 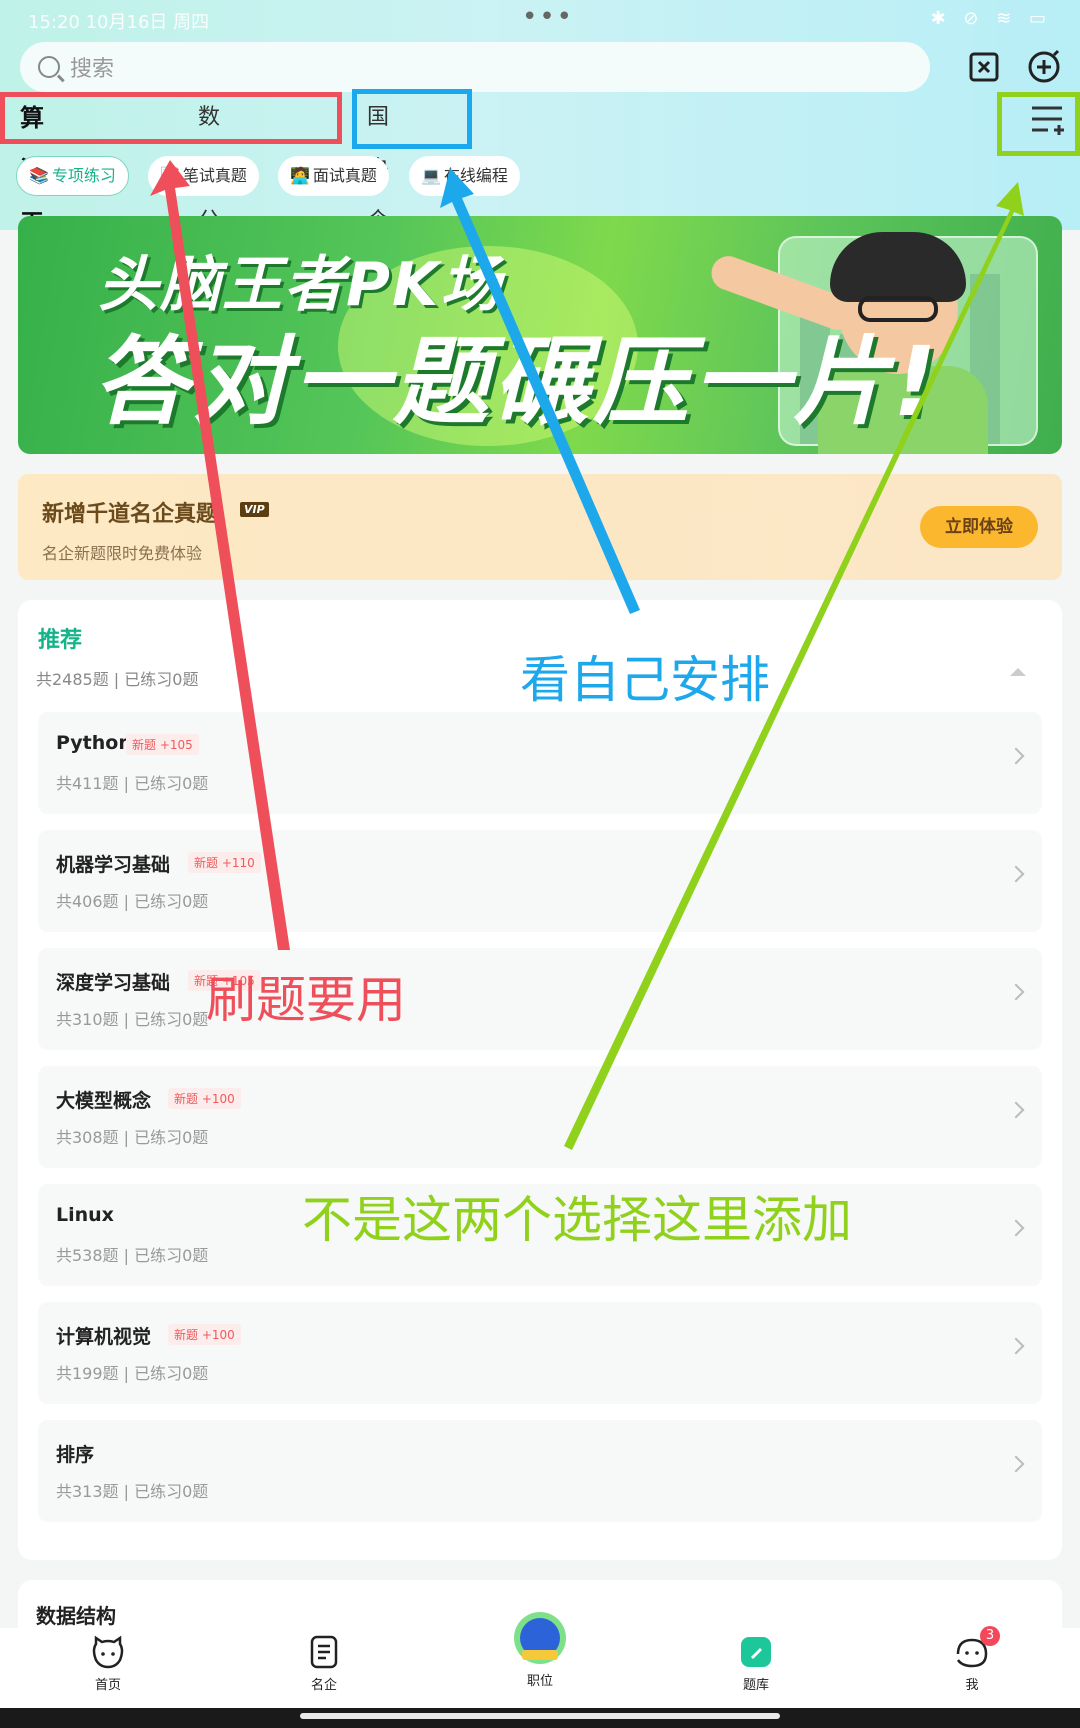 What do you see at coordinates (119, 22) in the screenshot?
I see `status-time: 15:20 10月16日 周四` at bounding box center [119, 22].